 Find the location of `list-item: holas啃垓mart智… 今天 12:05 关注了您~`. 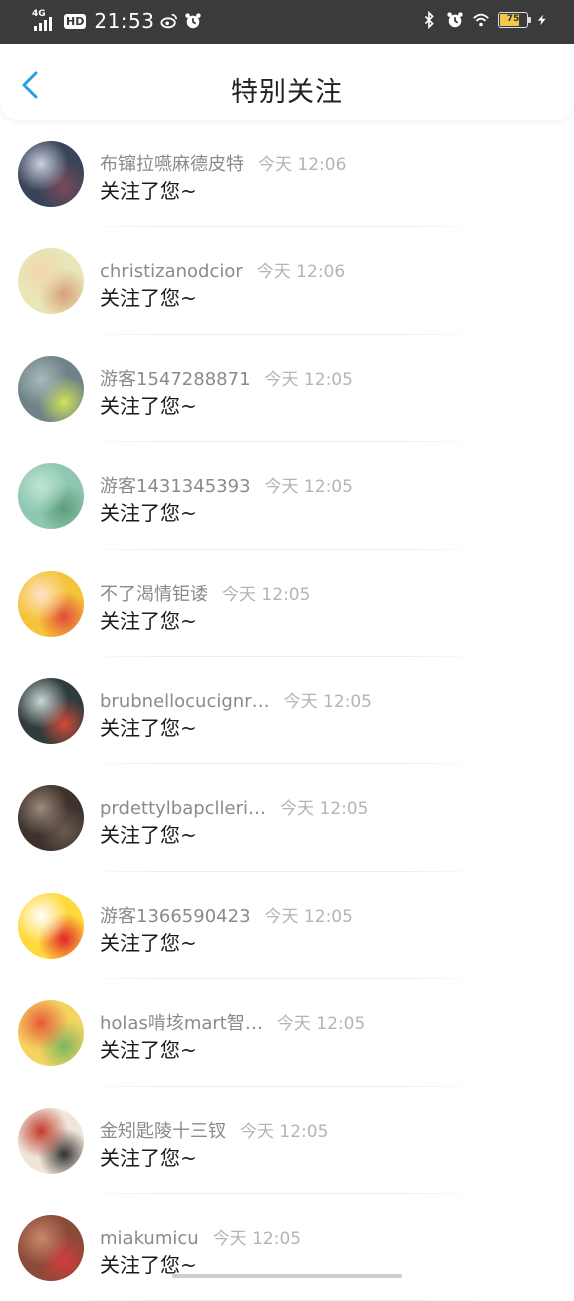

list-item: holas啃垓mart智… 今天 12:05 关注了您~ is located at coordinates (287, 1033).